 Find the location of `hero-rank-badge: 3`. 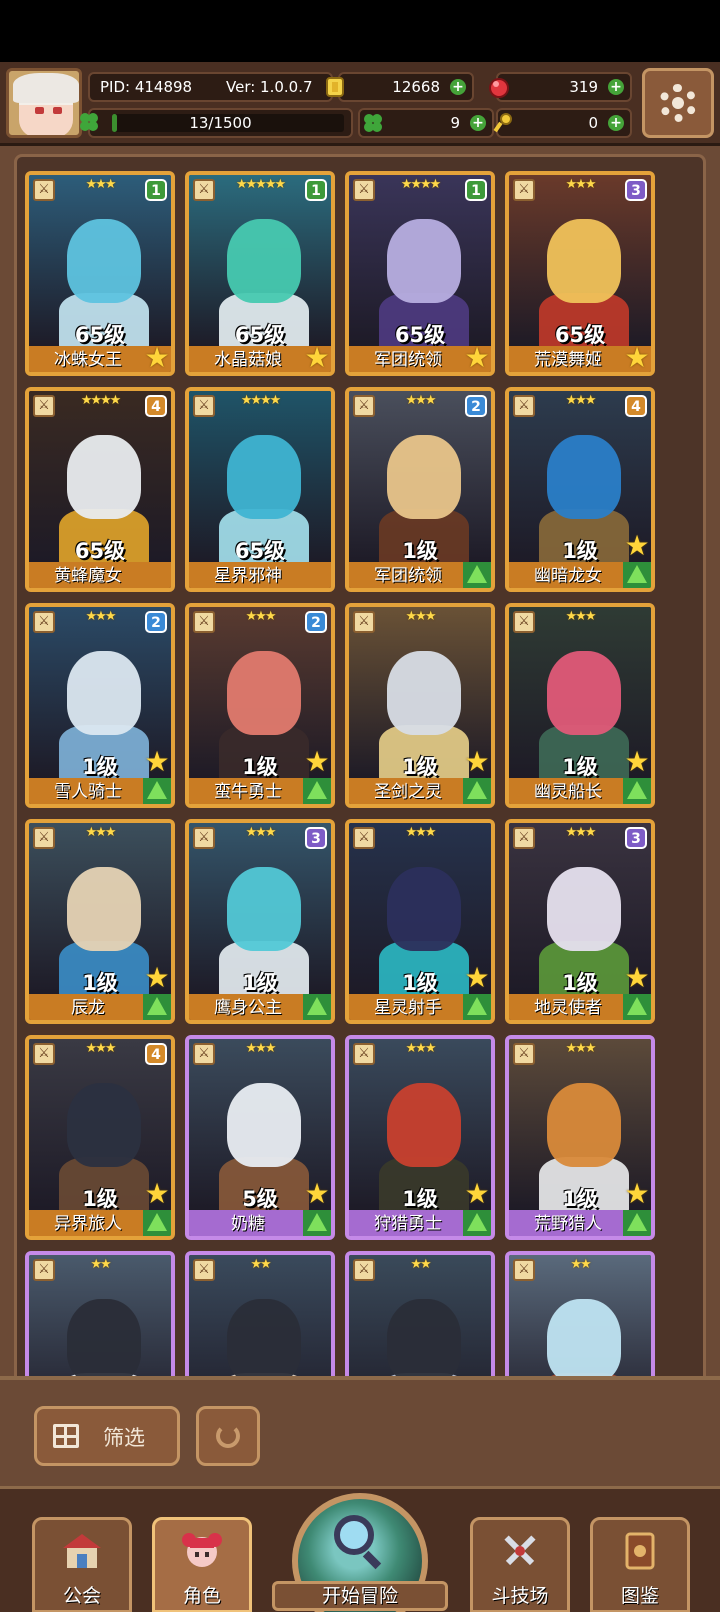

hero-rank-badge: 3 is located at coordinates (316, 838).